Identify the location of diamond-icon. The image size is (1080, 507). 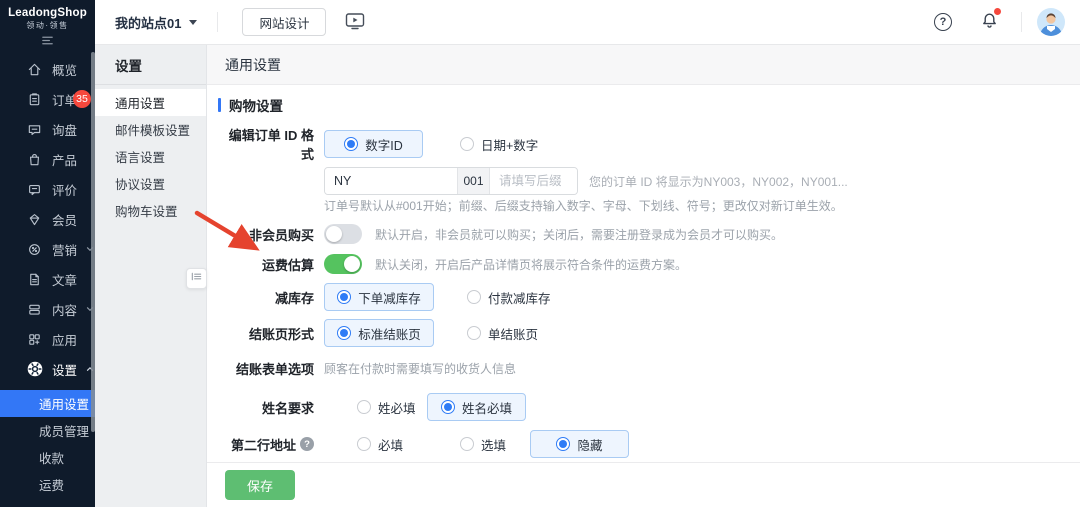
(35, 219).